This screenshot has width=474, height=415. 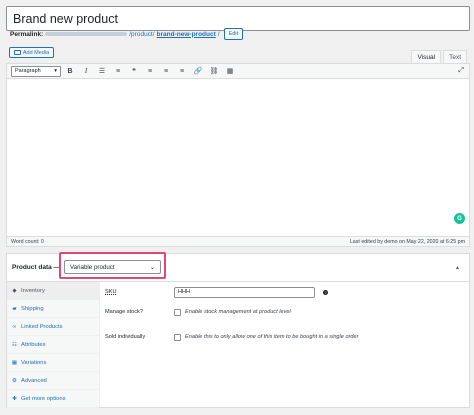 I want to click on format-select: Paragraph ▾, so click(x=36, y=71).